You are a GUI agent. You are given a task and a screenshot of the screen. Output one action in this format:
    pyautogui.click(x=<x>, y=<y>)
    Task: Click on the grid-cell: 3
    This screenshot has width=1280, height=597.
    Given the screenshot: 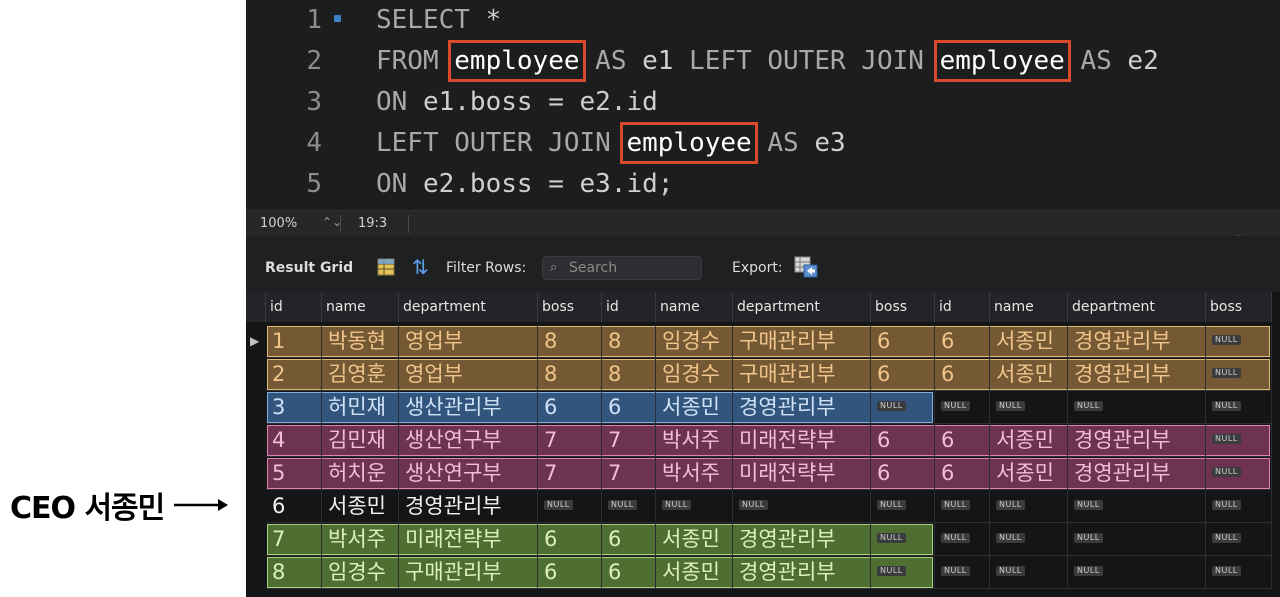 What is the action you would take?
    pyautogui.click(x=294, y=407)
    